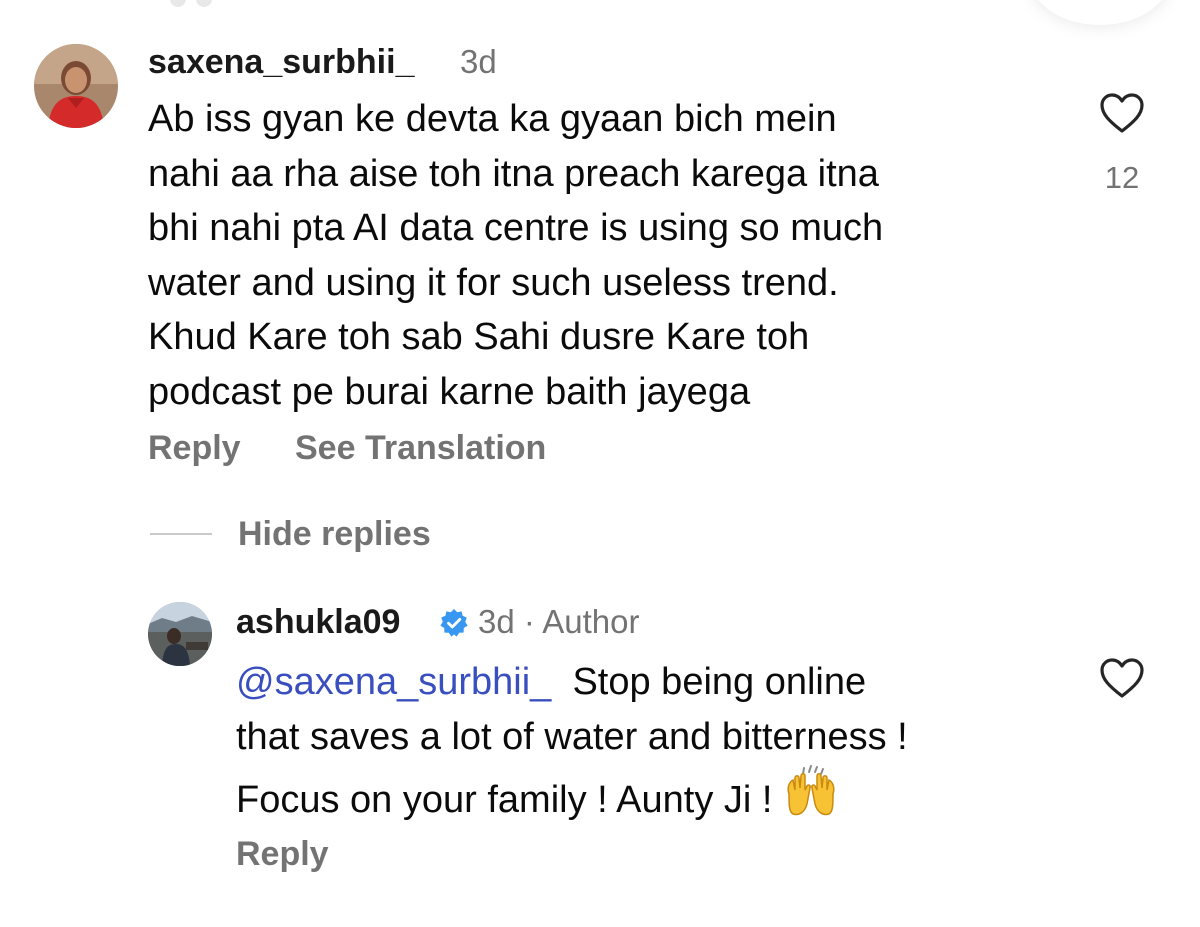 The image size is (1200, 927). I want to click on reply-text-line-3: Focus on your family ! Aunty Ji !, so click(666, 796).